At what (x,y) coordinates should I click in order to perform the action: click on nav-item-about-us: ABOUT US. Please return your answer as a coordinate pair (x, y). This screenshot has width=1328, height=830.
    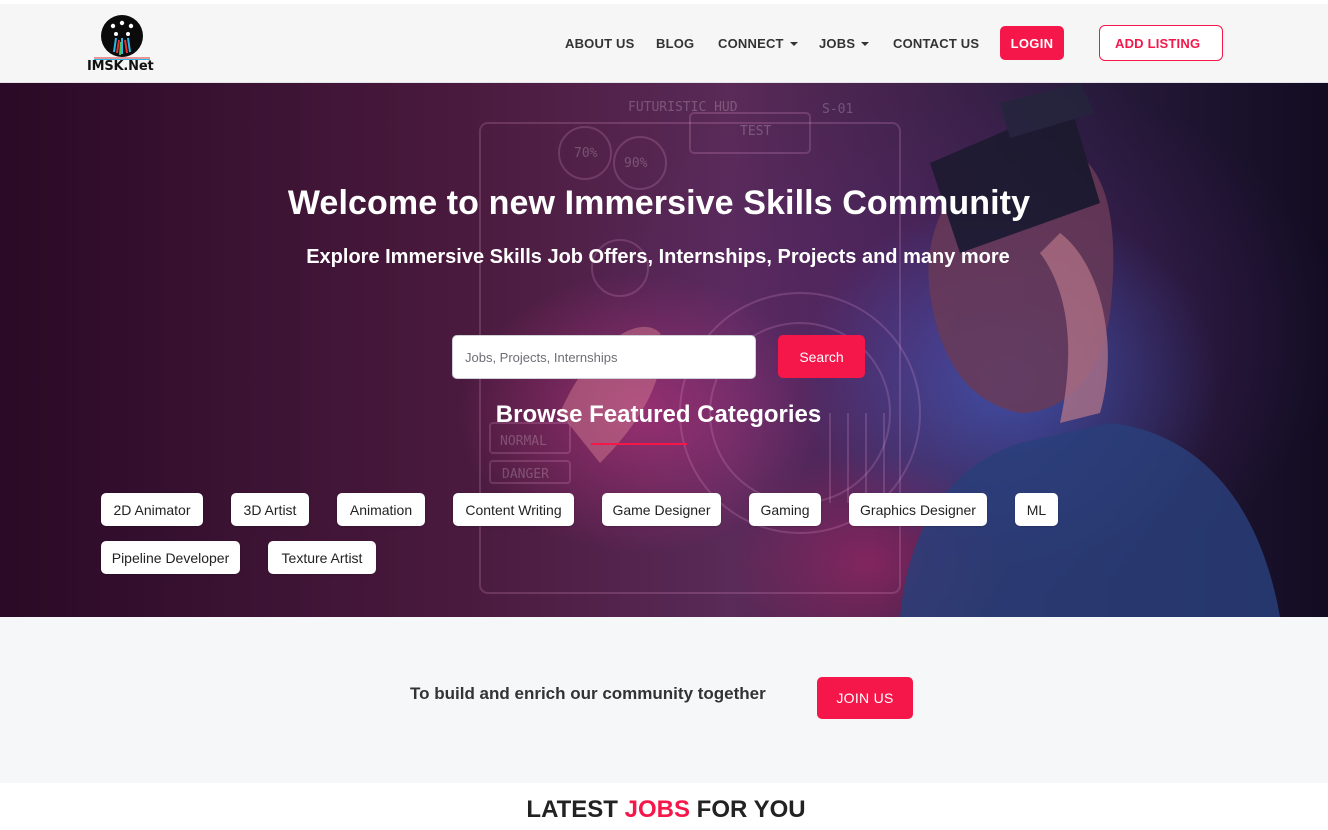
    Looking at the image, I should click on (600, 43).